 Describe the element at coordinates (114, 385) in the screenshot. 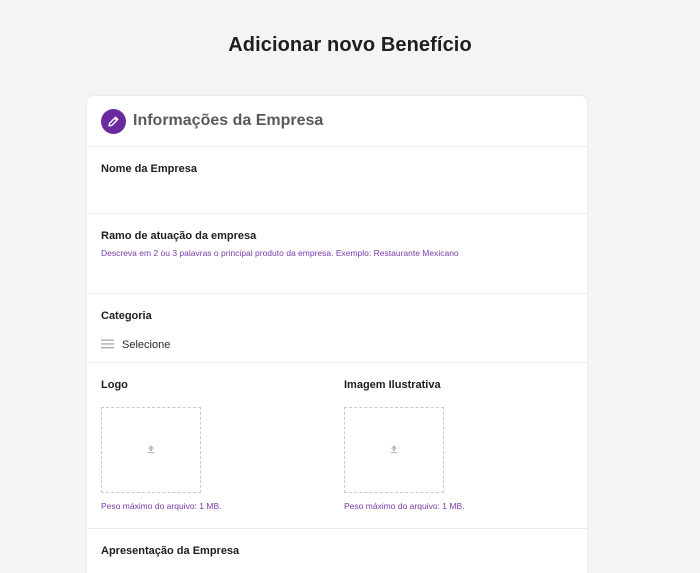

I see `logo-label: Logo` at that location.